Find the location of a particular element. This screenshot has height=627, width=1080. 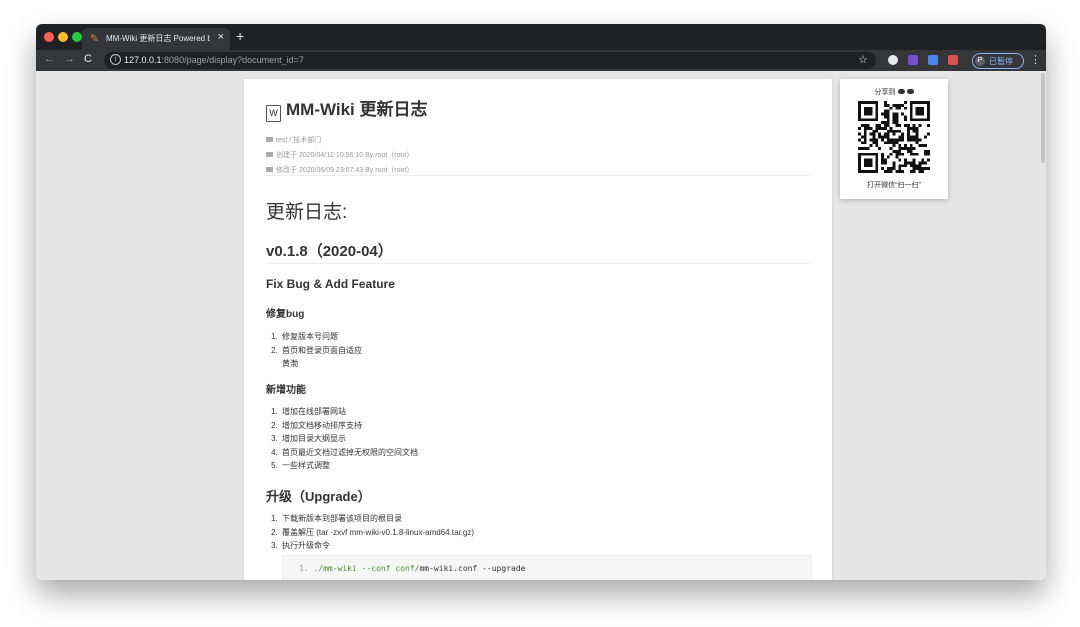

page-title: W MM-Wiki 更新日志 is located at coordinates (347, 108).